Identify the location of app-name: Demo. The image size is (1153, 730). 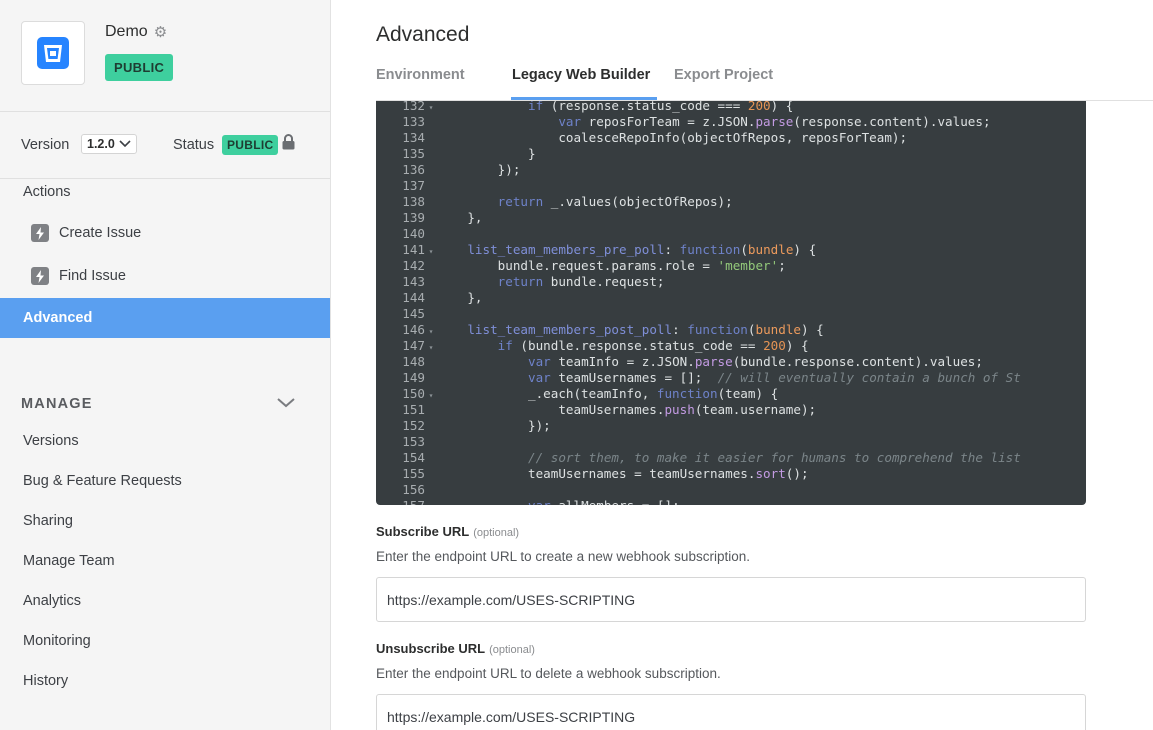
(126, 31).